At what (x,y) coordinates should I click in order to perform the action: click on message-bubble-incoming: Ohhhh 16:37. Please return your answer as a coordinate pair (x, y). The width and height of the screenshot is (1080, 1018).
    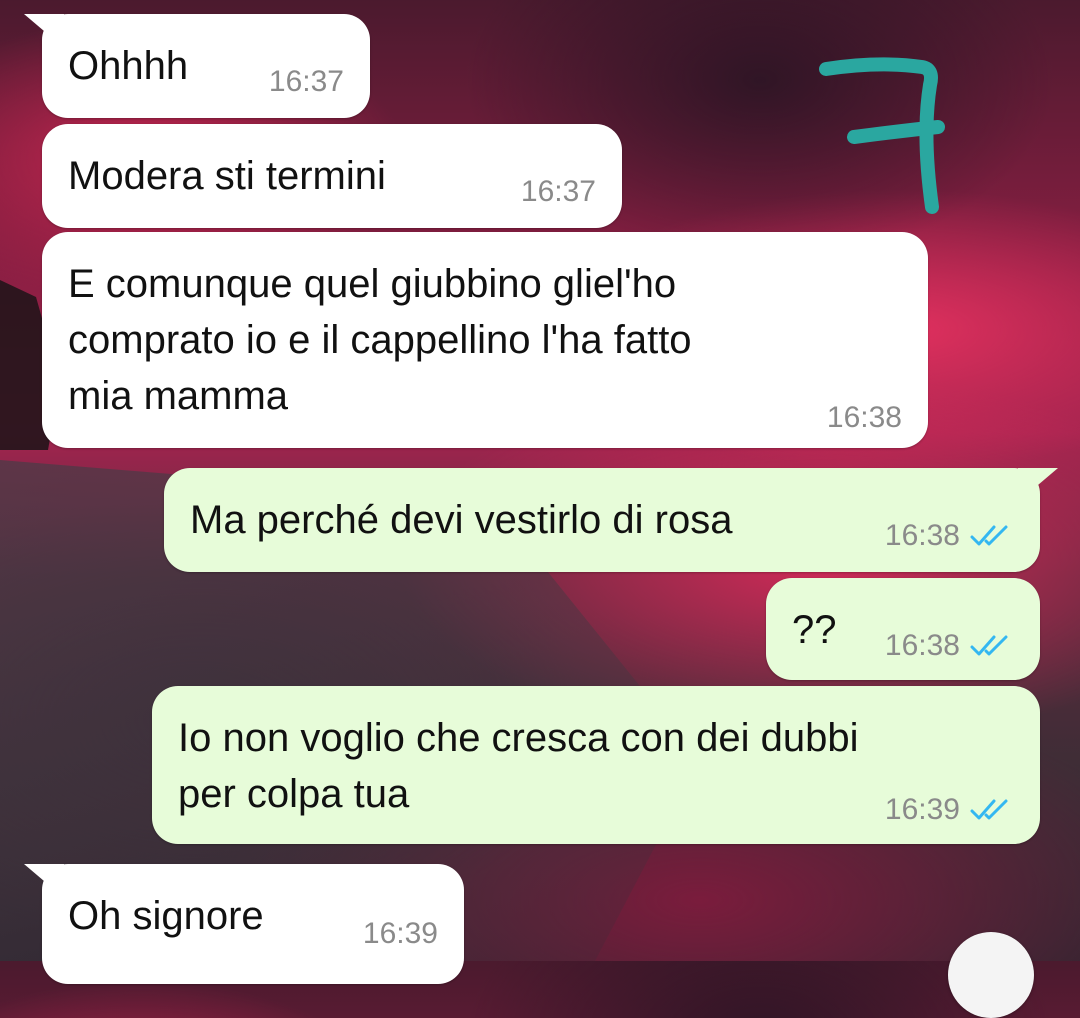
    Looking at the image, I should click on (197, 66).